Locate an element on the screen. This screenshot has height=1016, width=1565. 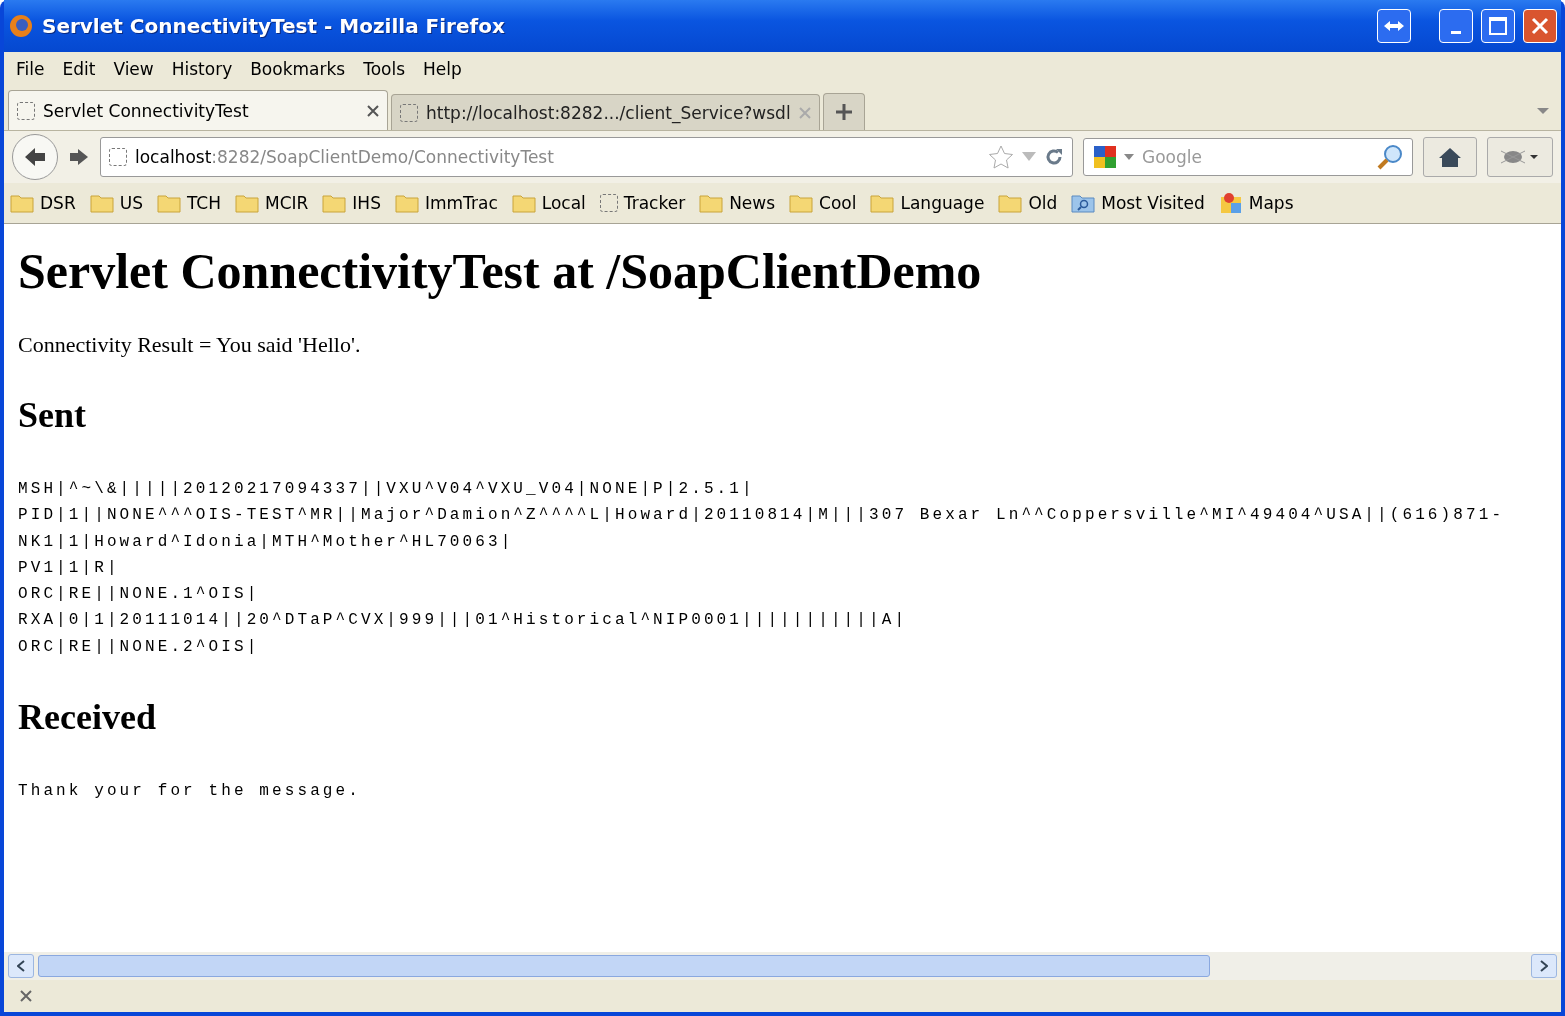
menu-item: Bookmarks is located at coordinates (298, 69).